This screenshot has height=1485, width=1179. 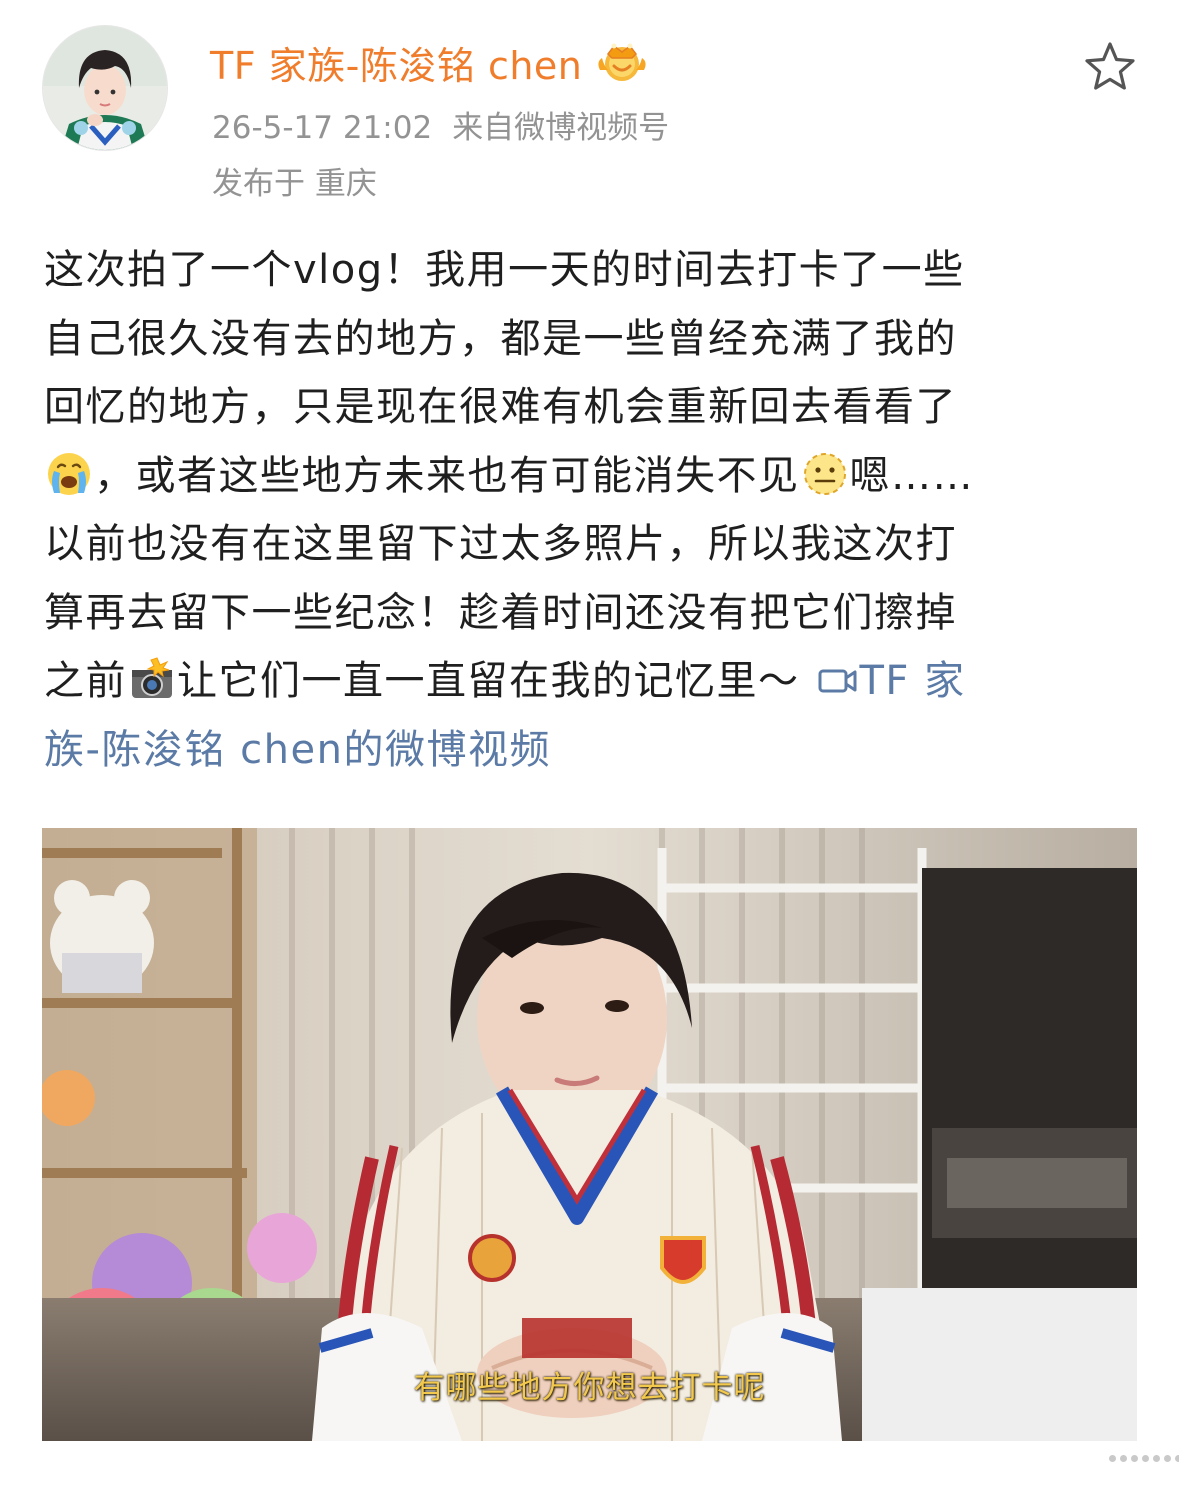 What do you see at coordinates (294, 184) in the screenshot?
I see `post-location: 发布于 重庆` at bounding box center [294, 184].